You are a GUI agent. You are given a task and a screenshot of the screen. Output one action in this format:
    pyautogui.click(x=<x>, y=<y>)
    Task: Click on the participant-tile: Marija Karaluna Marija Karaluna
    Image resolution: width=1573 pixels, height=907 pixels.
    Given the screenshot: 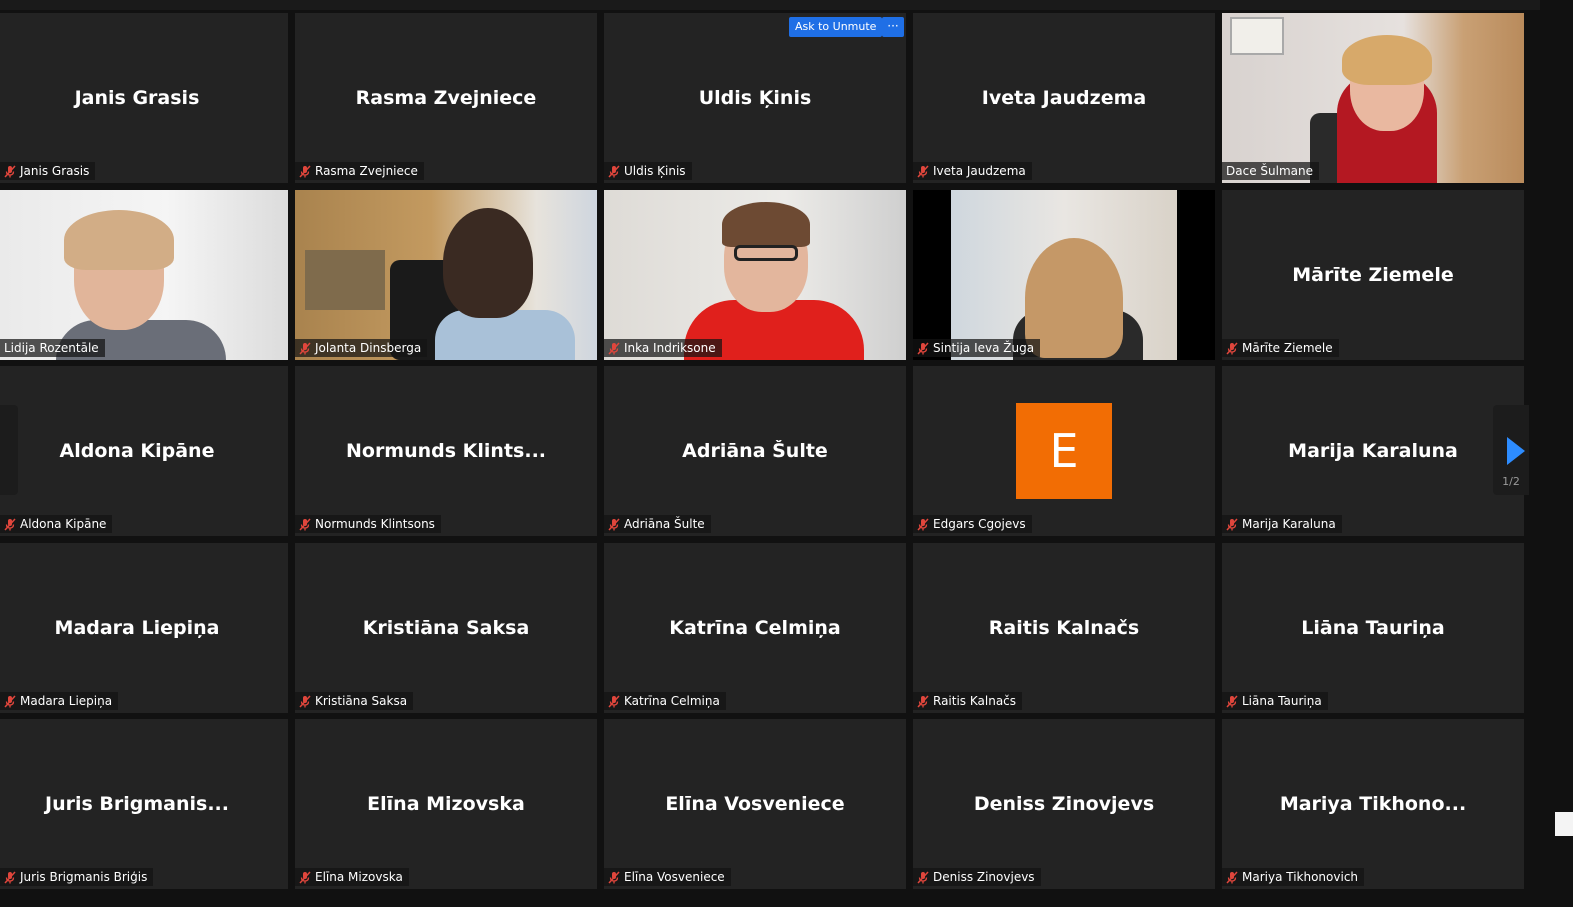 What is the action you would take?
    pyautogui.click(x=1373, y=451)
    